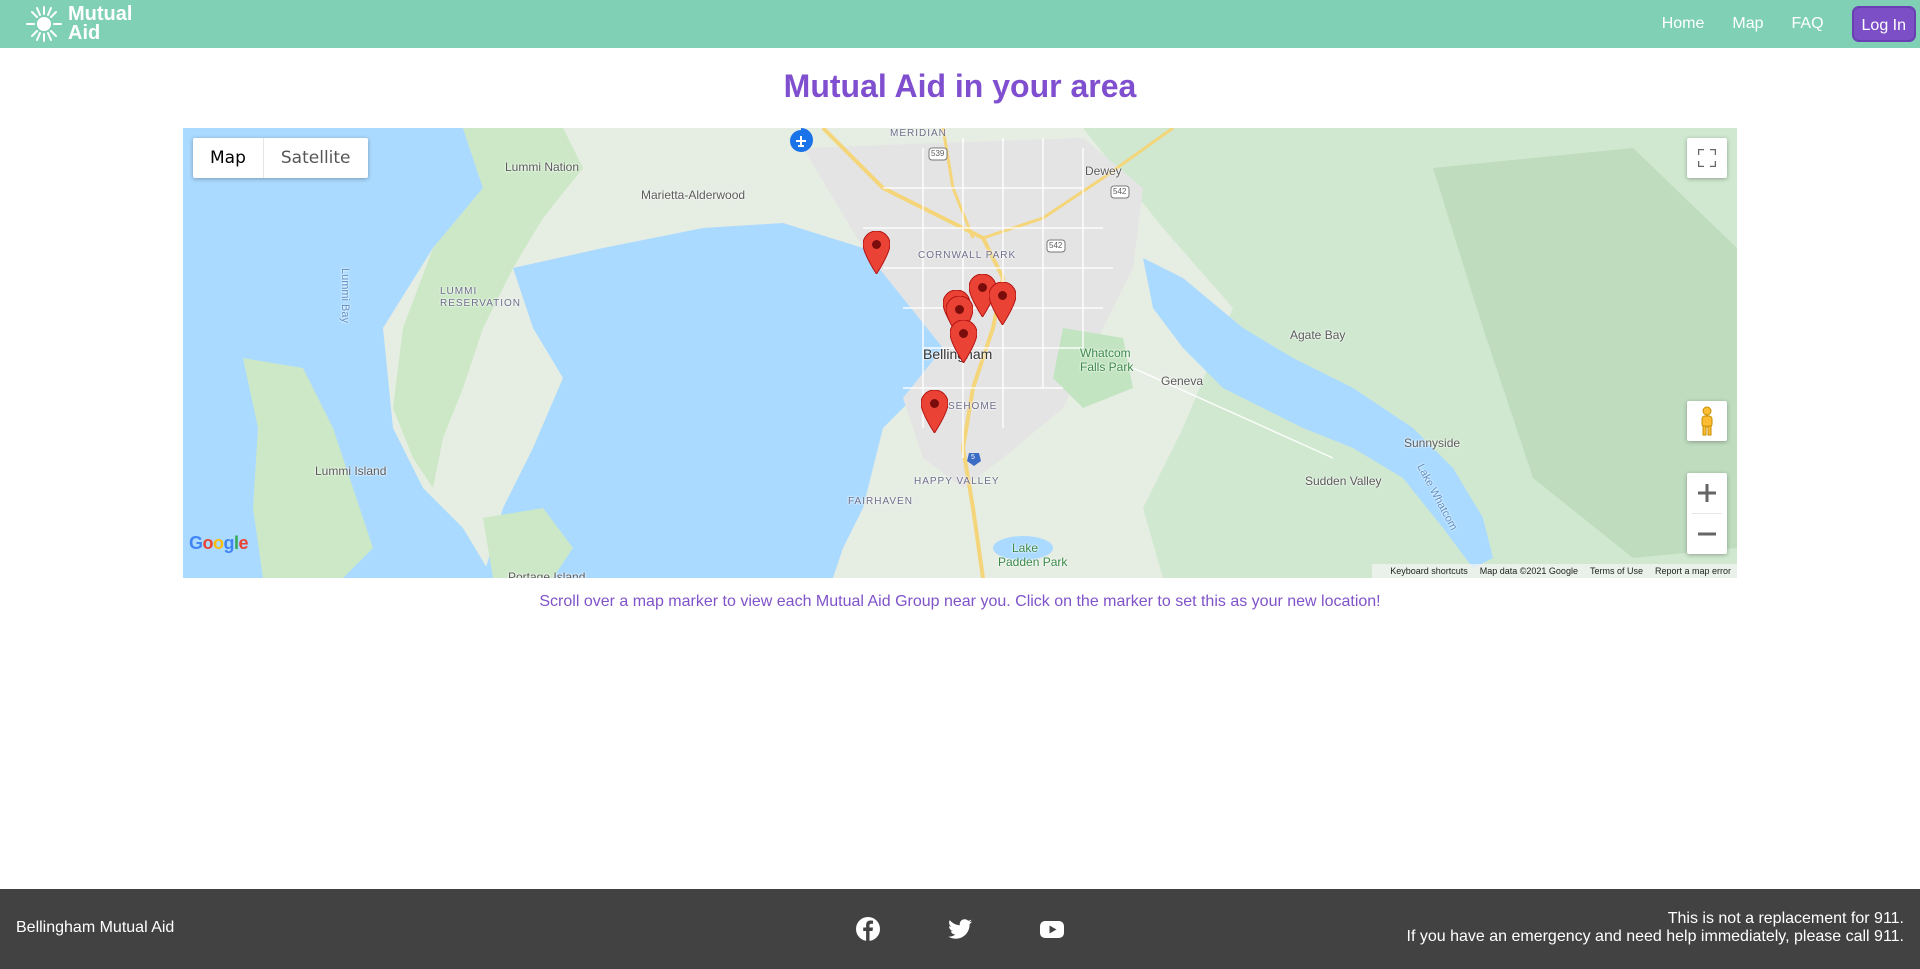 The height and width of the screenshot is (969, 1920). I want to click on map-label-fairhaven: FAIRHAVEN, so click(880, 501).